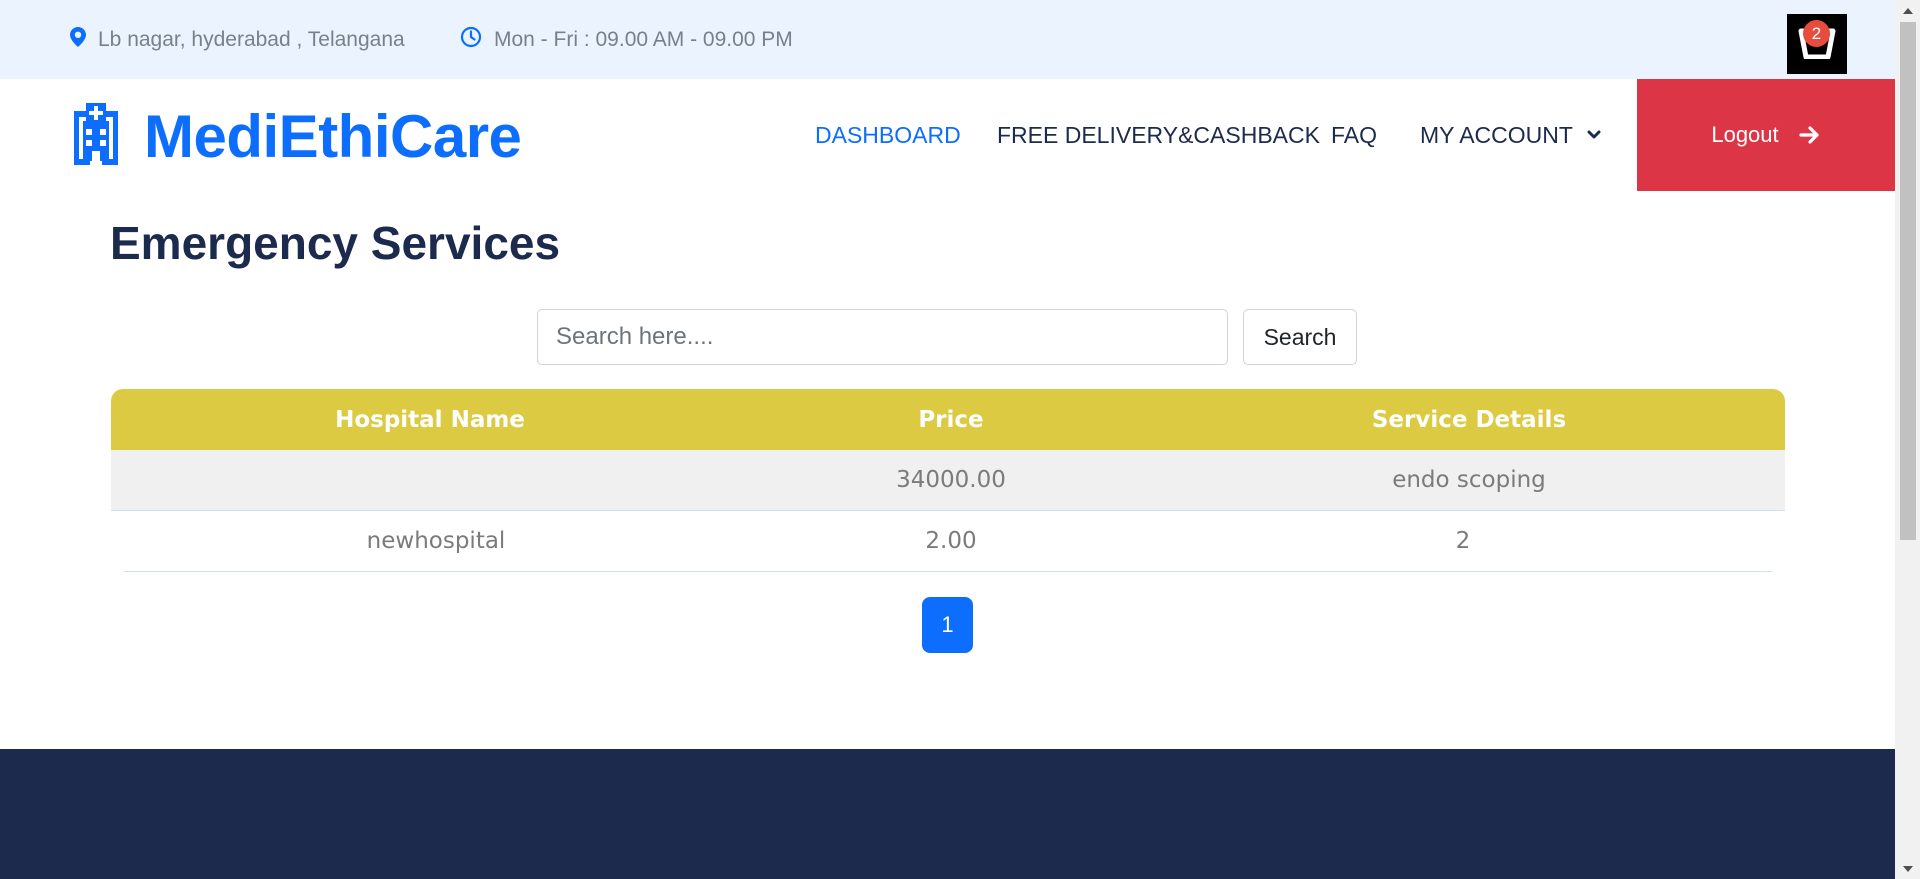 The image size is (1920, 879). Describe the element at coordinates (1745, 134) in the screenshot. I see `logout-label: Logout` at that location.